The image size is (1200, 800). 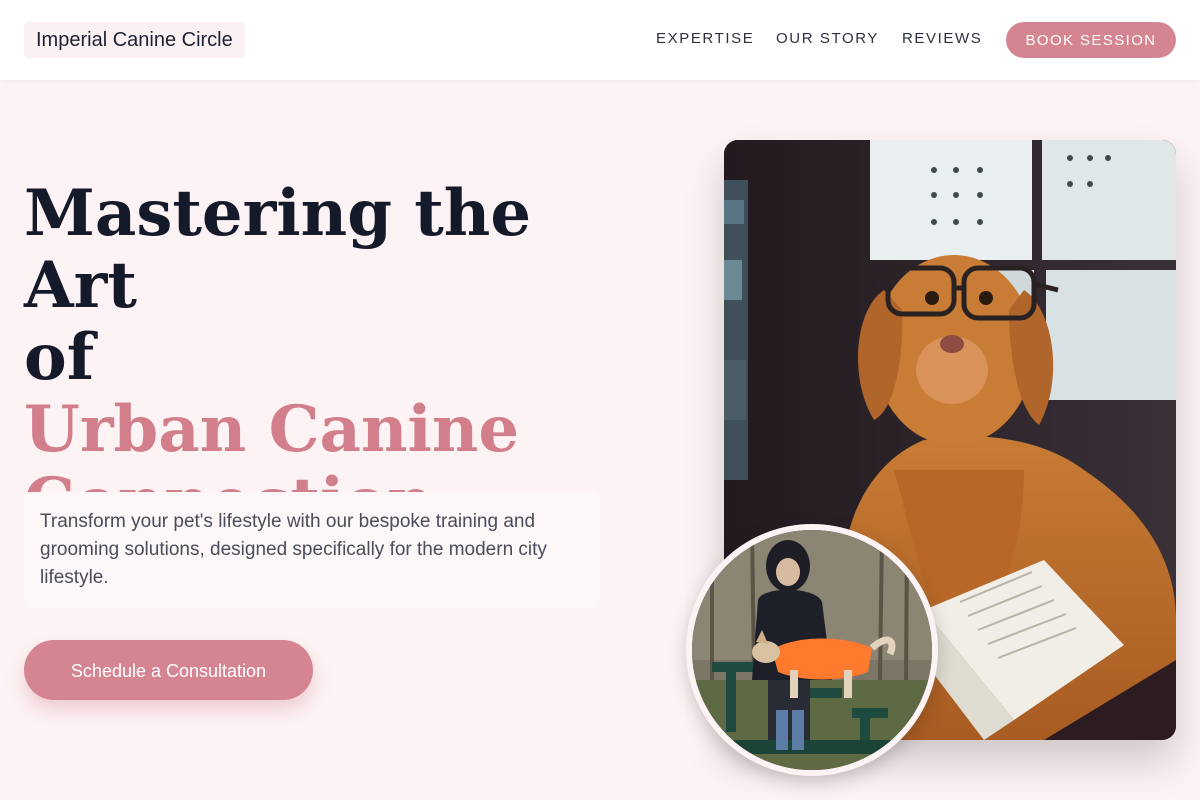 What do you see at coordinates (59, 357) in the screenshot?
I see `hero-title-line-2: of` at bounding box center [59, 357].